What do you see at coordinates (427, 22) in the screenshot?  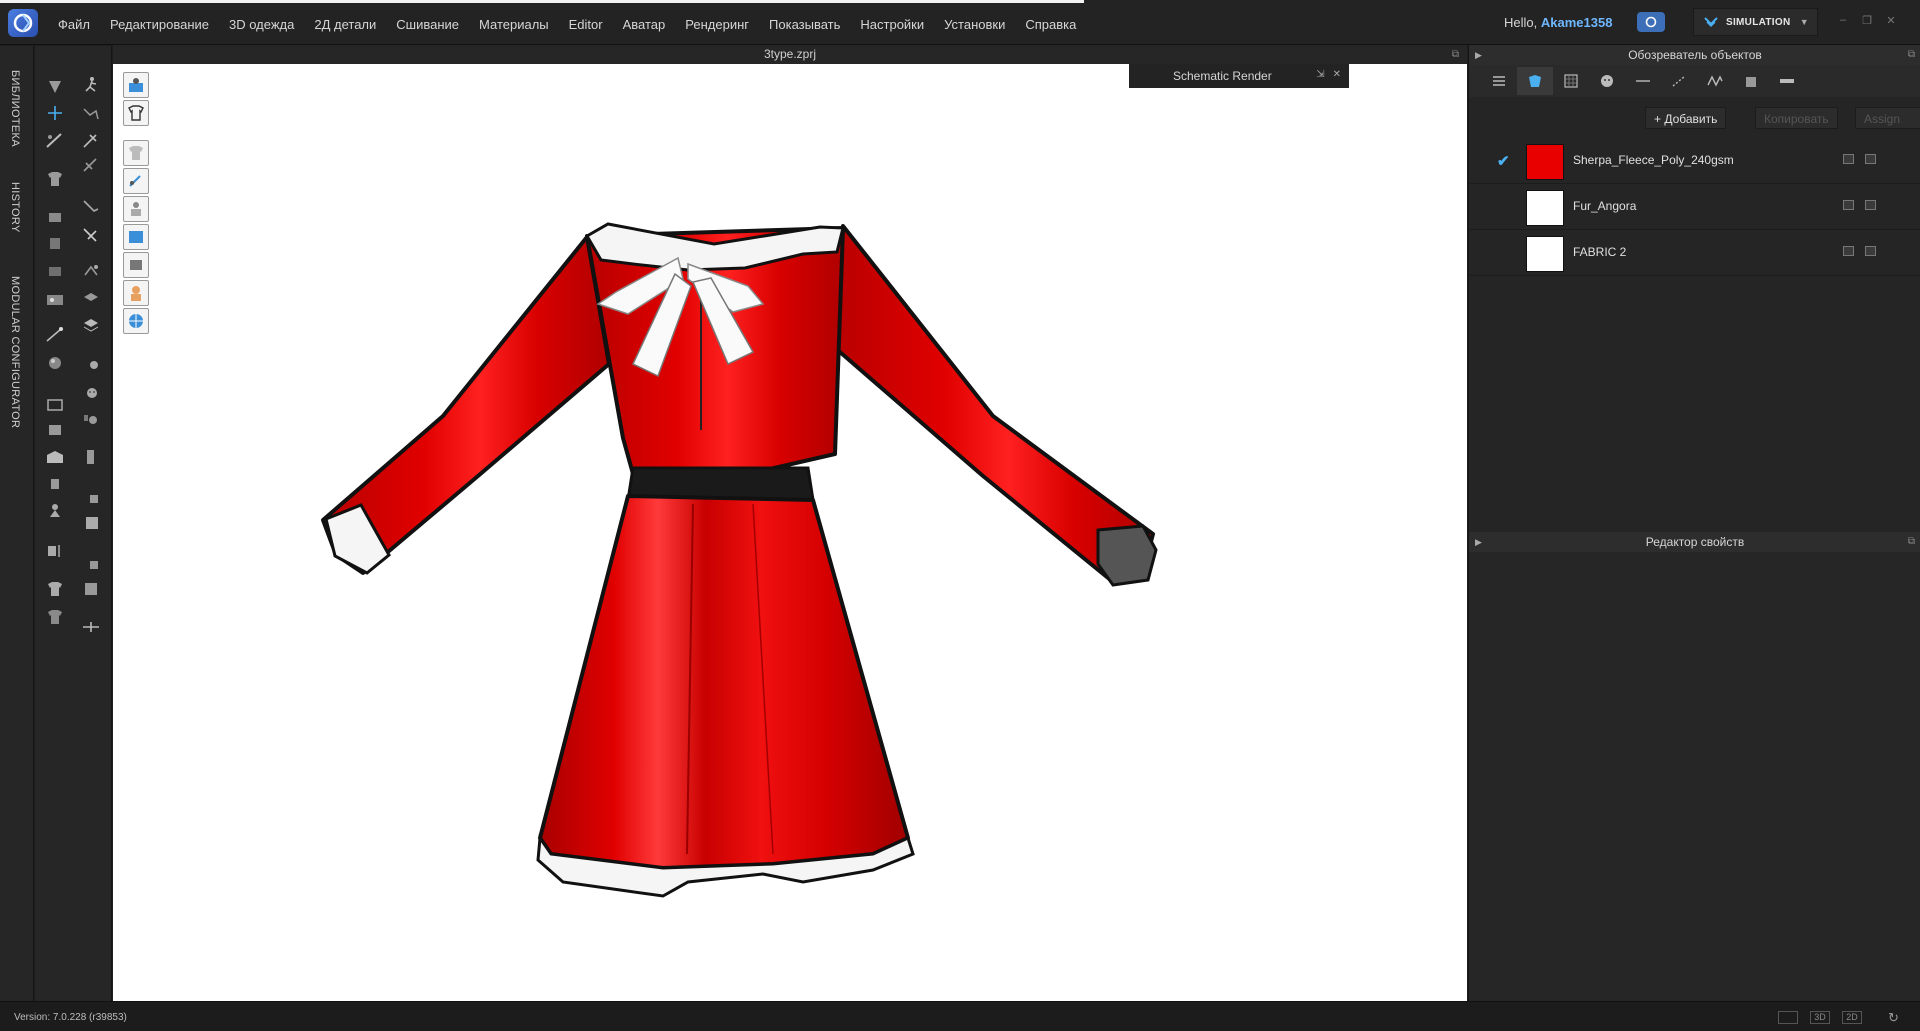 I see `menu-sewing: Сшивание` at bounding box center [427, 22].